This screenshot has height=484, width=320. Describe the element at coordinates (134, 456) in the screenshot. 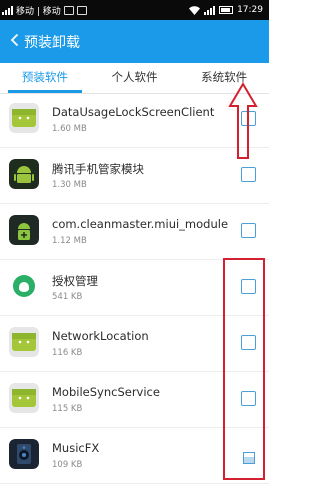

I see `list-item: MusicFX 109 KB` at that location.